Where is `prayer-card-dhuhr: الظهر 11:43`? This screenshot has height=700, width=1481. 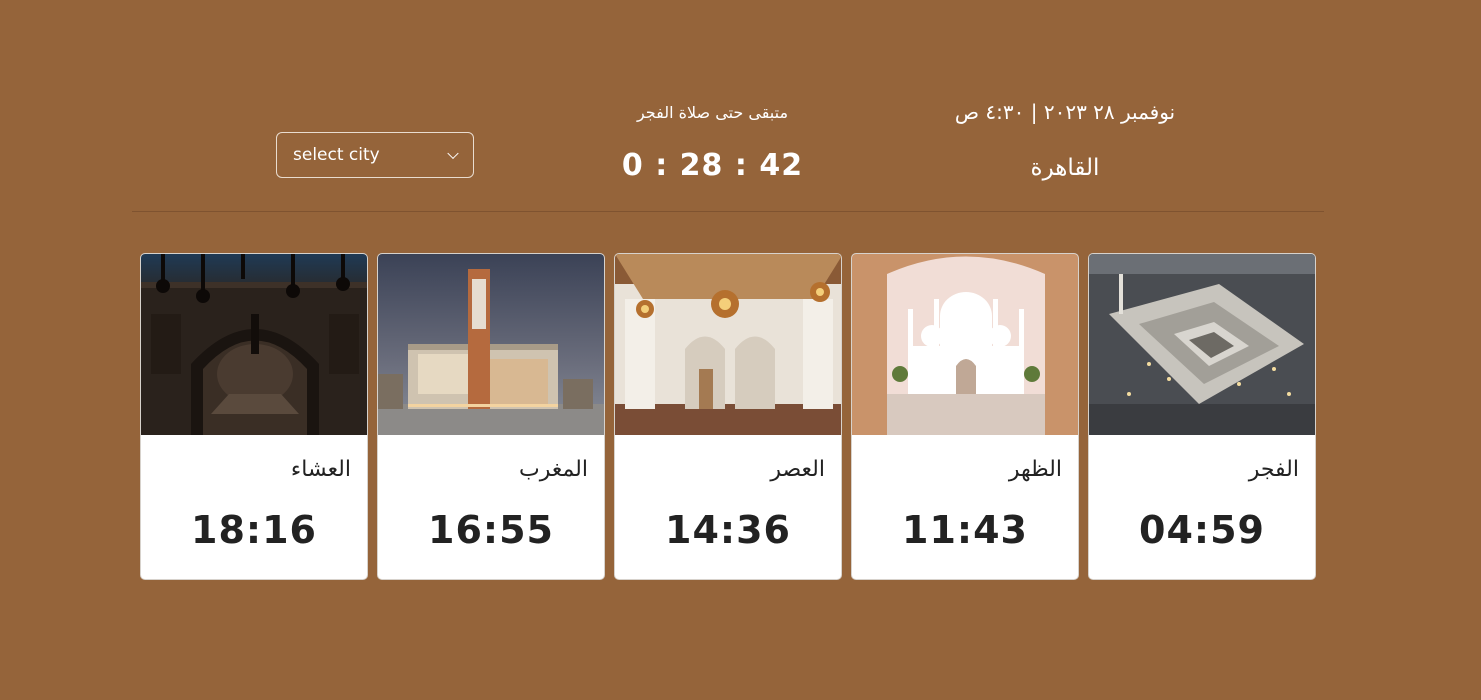 prayer-card-dhuhr: الظهر 11:43 is located at coordinates (965, 416).